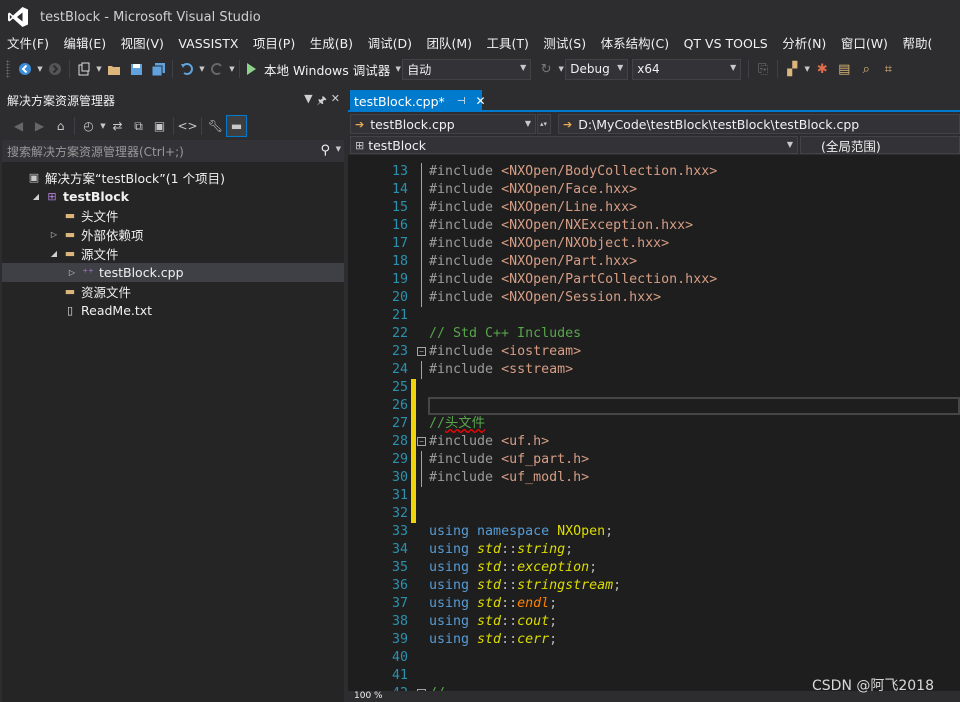 The height and width of the screenshot is (702, 960). Describe the element at coordinates (561, 69) in the screenshot. I see `refresh-dropdown-icon: ▼` at that location.